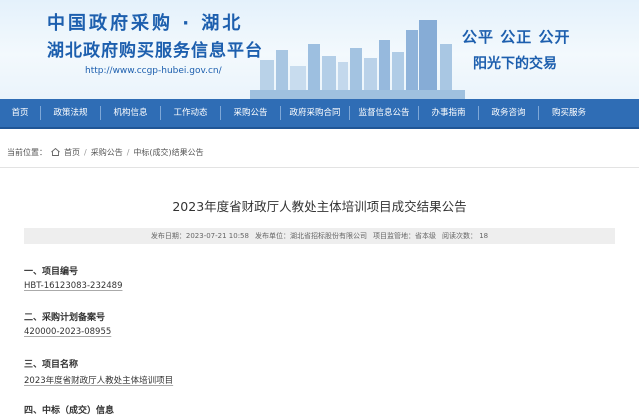  I want to click on section-value-project-name: 2023年度省财政厅人教处主体培训项目, so click(99, 381).